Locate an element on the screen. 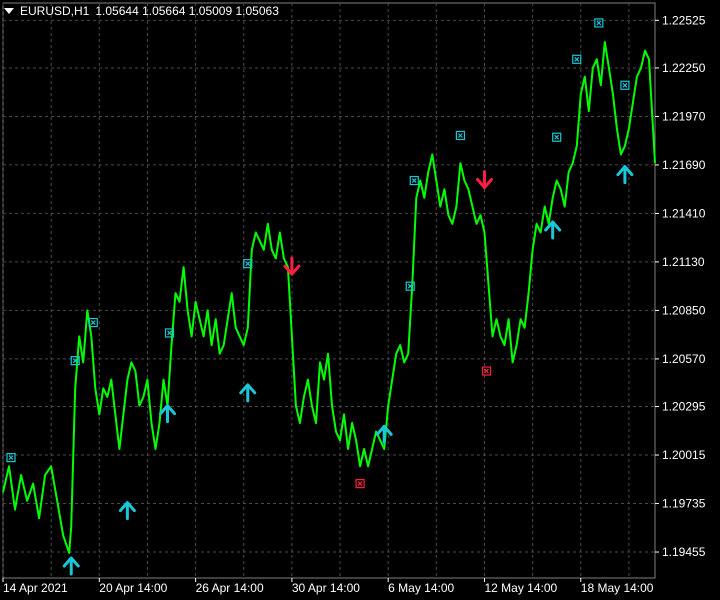  x-tick-label: 30 Apr 14:00 is located at coordinates (326, 588).